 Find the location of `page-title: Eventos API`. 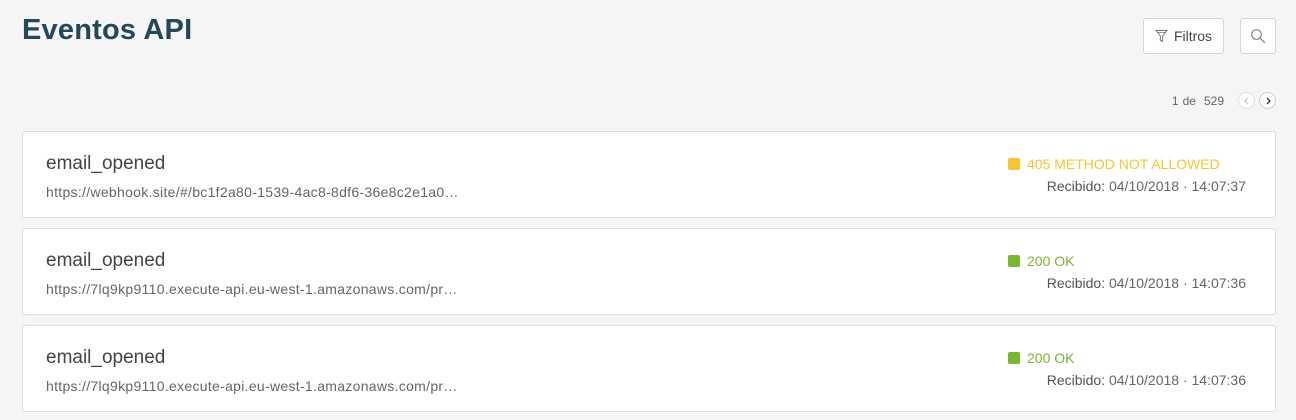

page-title: Eventos API is located at coordinates (107, 30).